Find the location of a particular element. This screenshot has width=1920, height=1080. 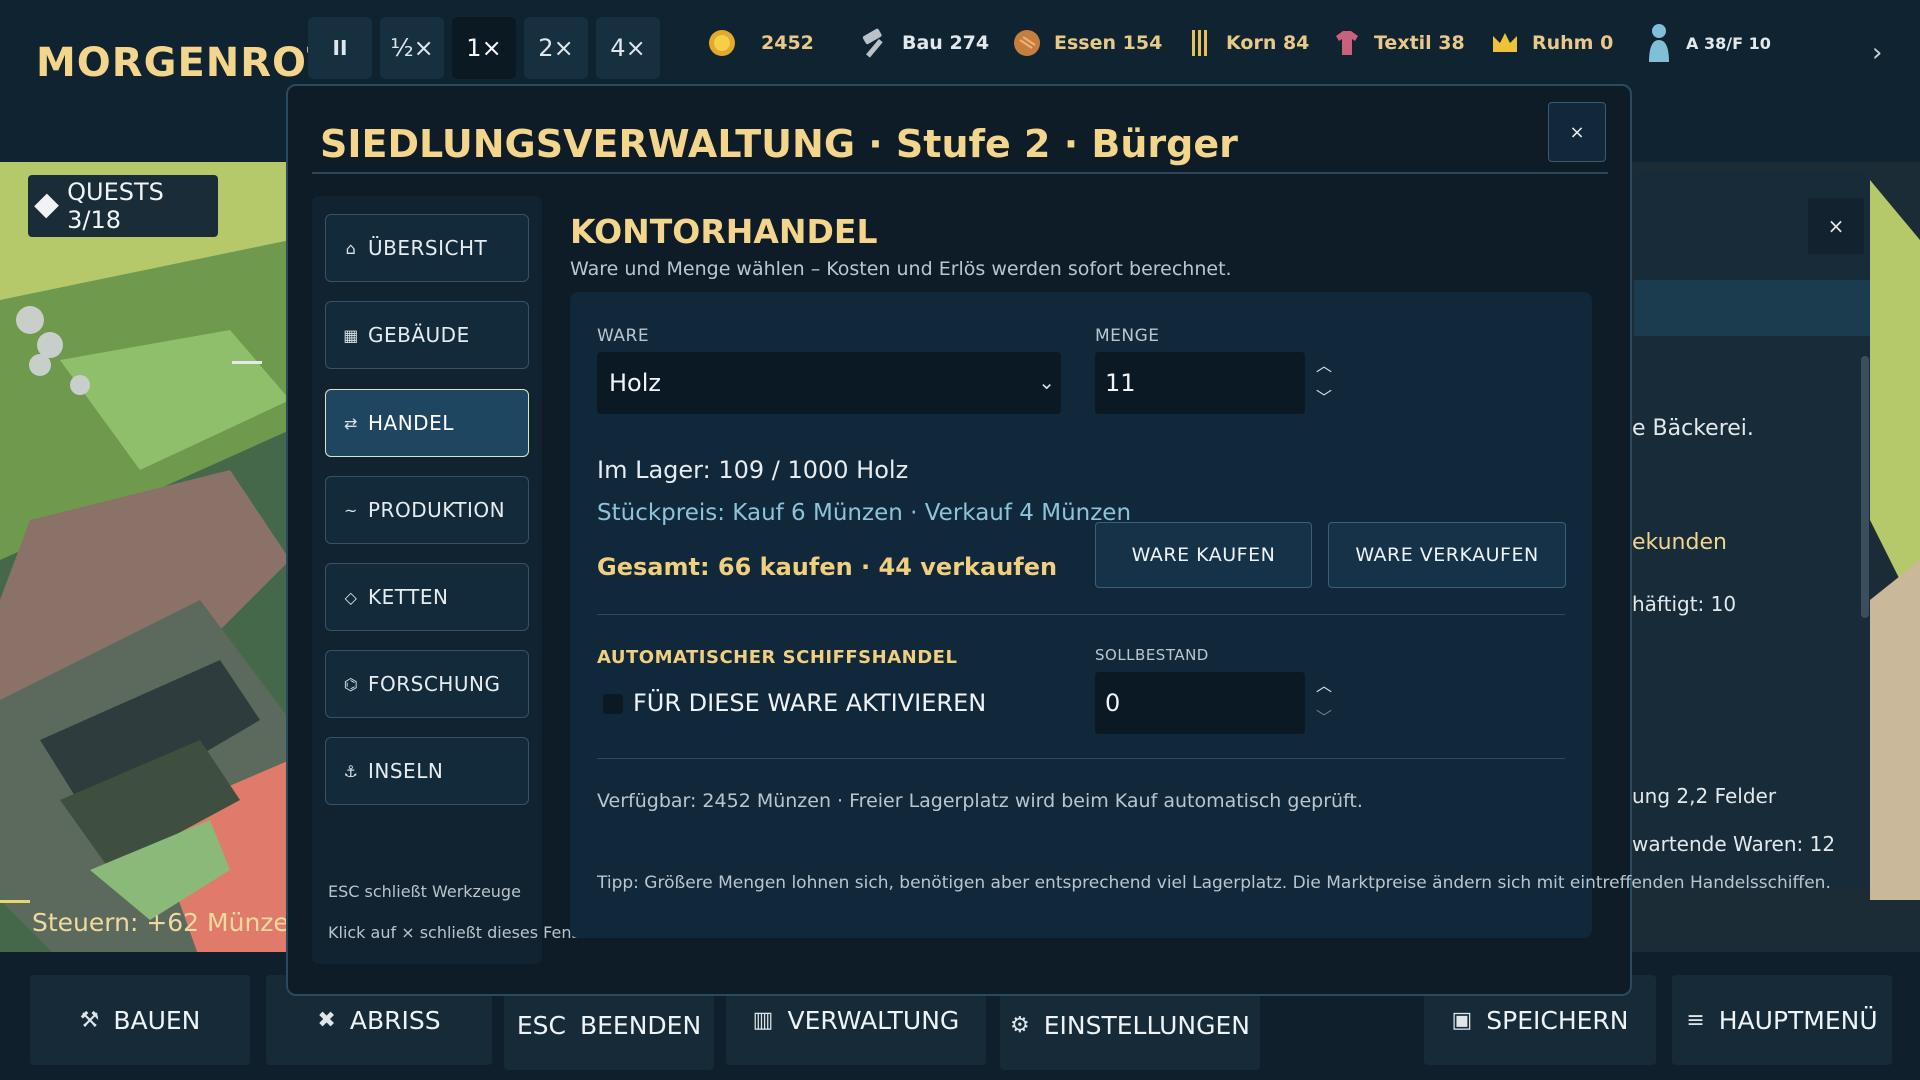

nav-trade: ⇄ HANDEL is located at coordinates (427, 423).